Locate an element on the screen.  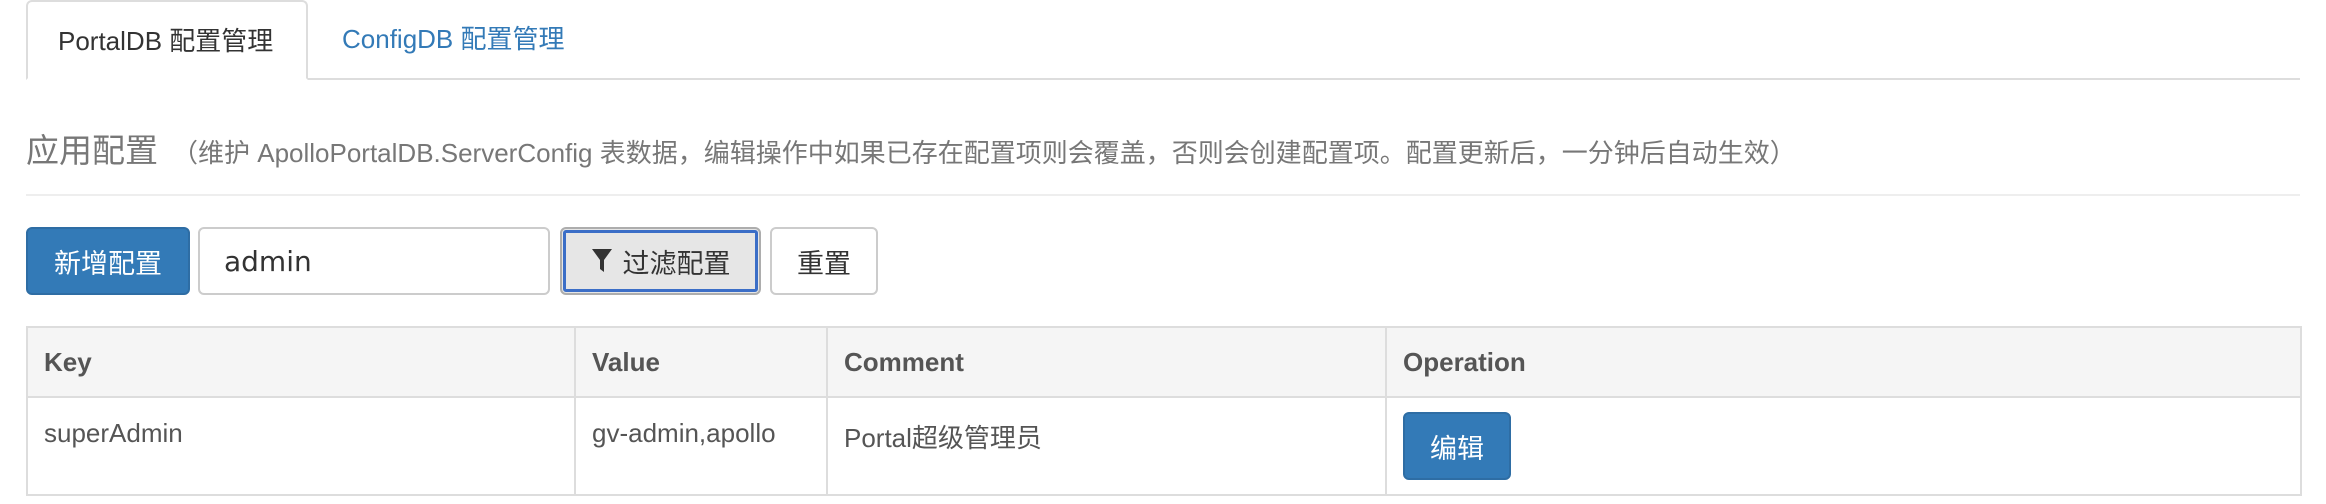
cell-operation: 编辑 is located at coordinates (1843, 446).